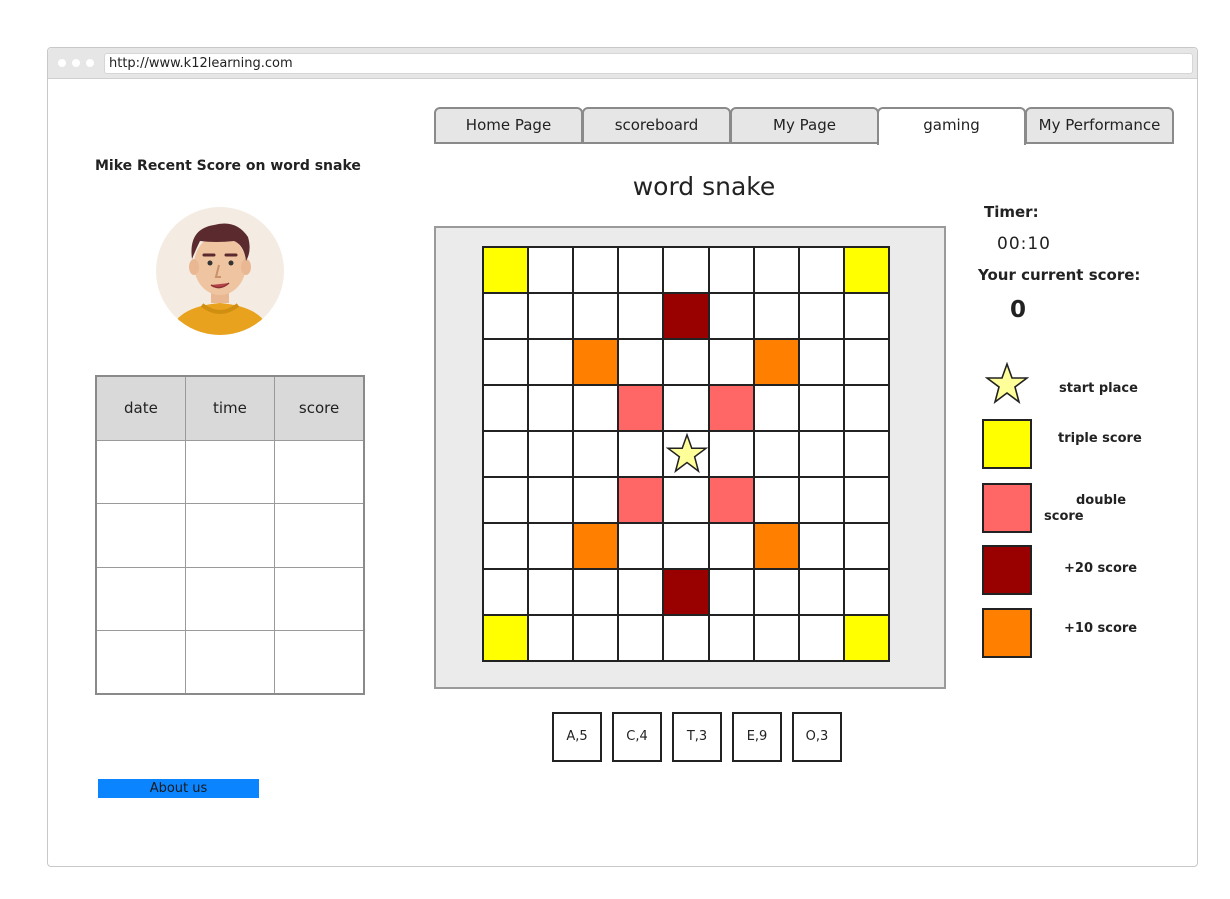  I want to click on letter-tile: A,5, so click(577, 737).